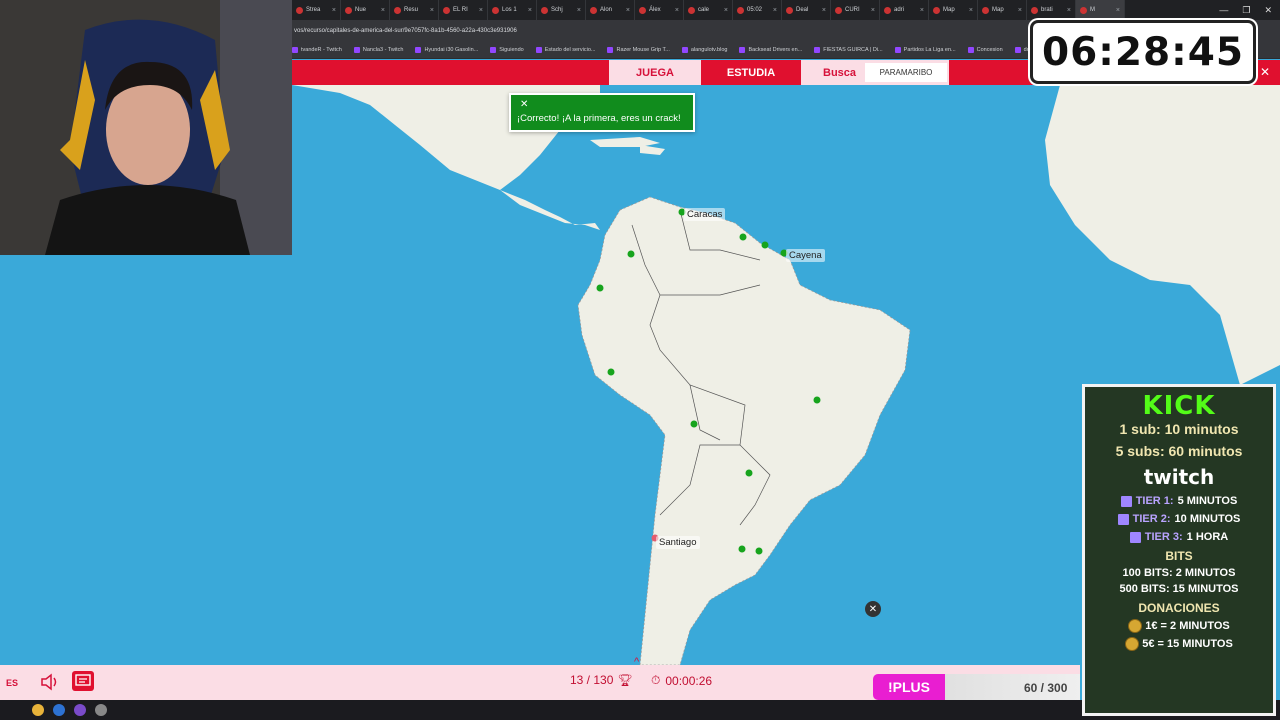 The width and height of the screenshot is (1280, 720). I want to click on app-icon, so click(80, 710).